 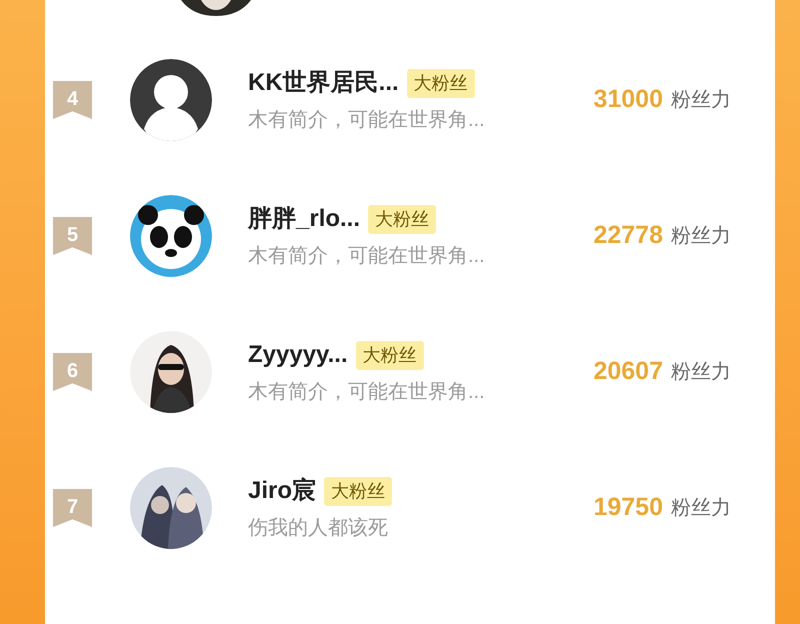 I want to click on rank-ribbon: 7, so click(x=72, y=508).